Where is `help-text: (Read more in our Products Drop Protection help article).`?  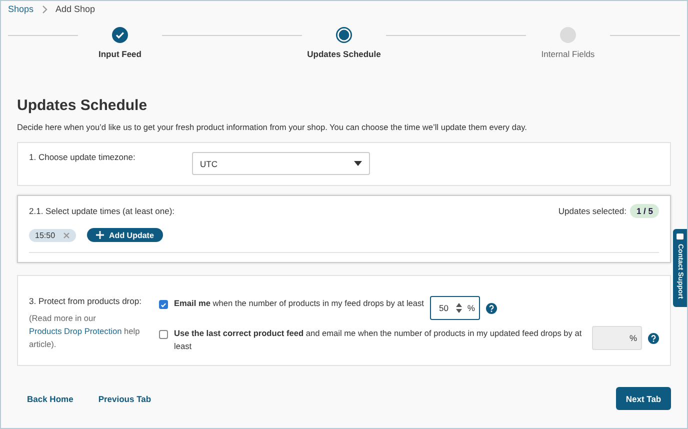
help-text: (Read more in our Products Drop Protection help article). is located at coordinates (85, 331).